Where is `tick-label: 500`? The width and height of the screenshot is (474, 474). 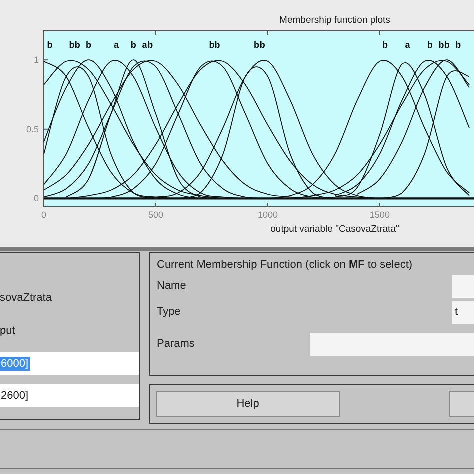
tick-label: 500 is located at coordinates (156, 215).